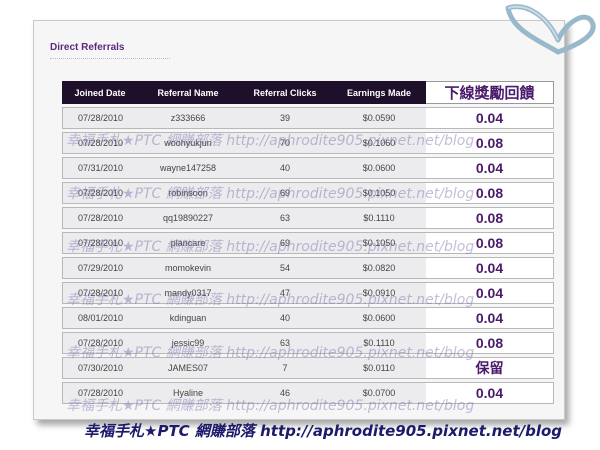 The image size is (600, 450). Describe the element at coordinates (100, 92) in the screenshot. I see `column-header-joined-date: Joined Date` at that location.